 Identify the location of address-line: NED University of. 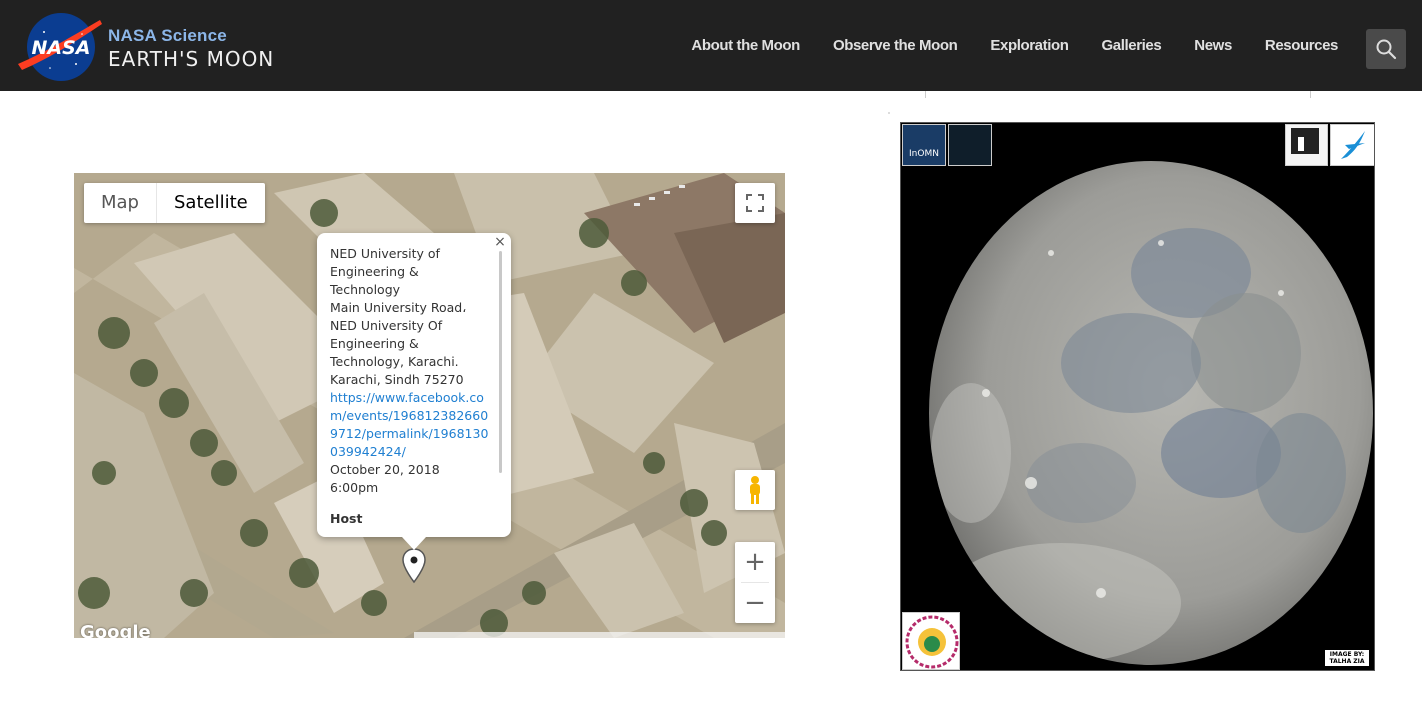
(385, 253).